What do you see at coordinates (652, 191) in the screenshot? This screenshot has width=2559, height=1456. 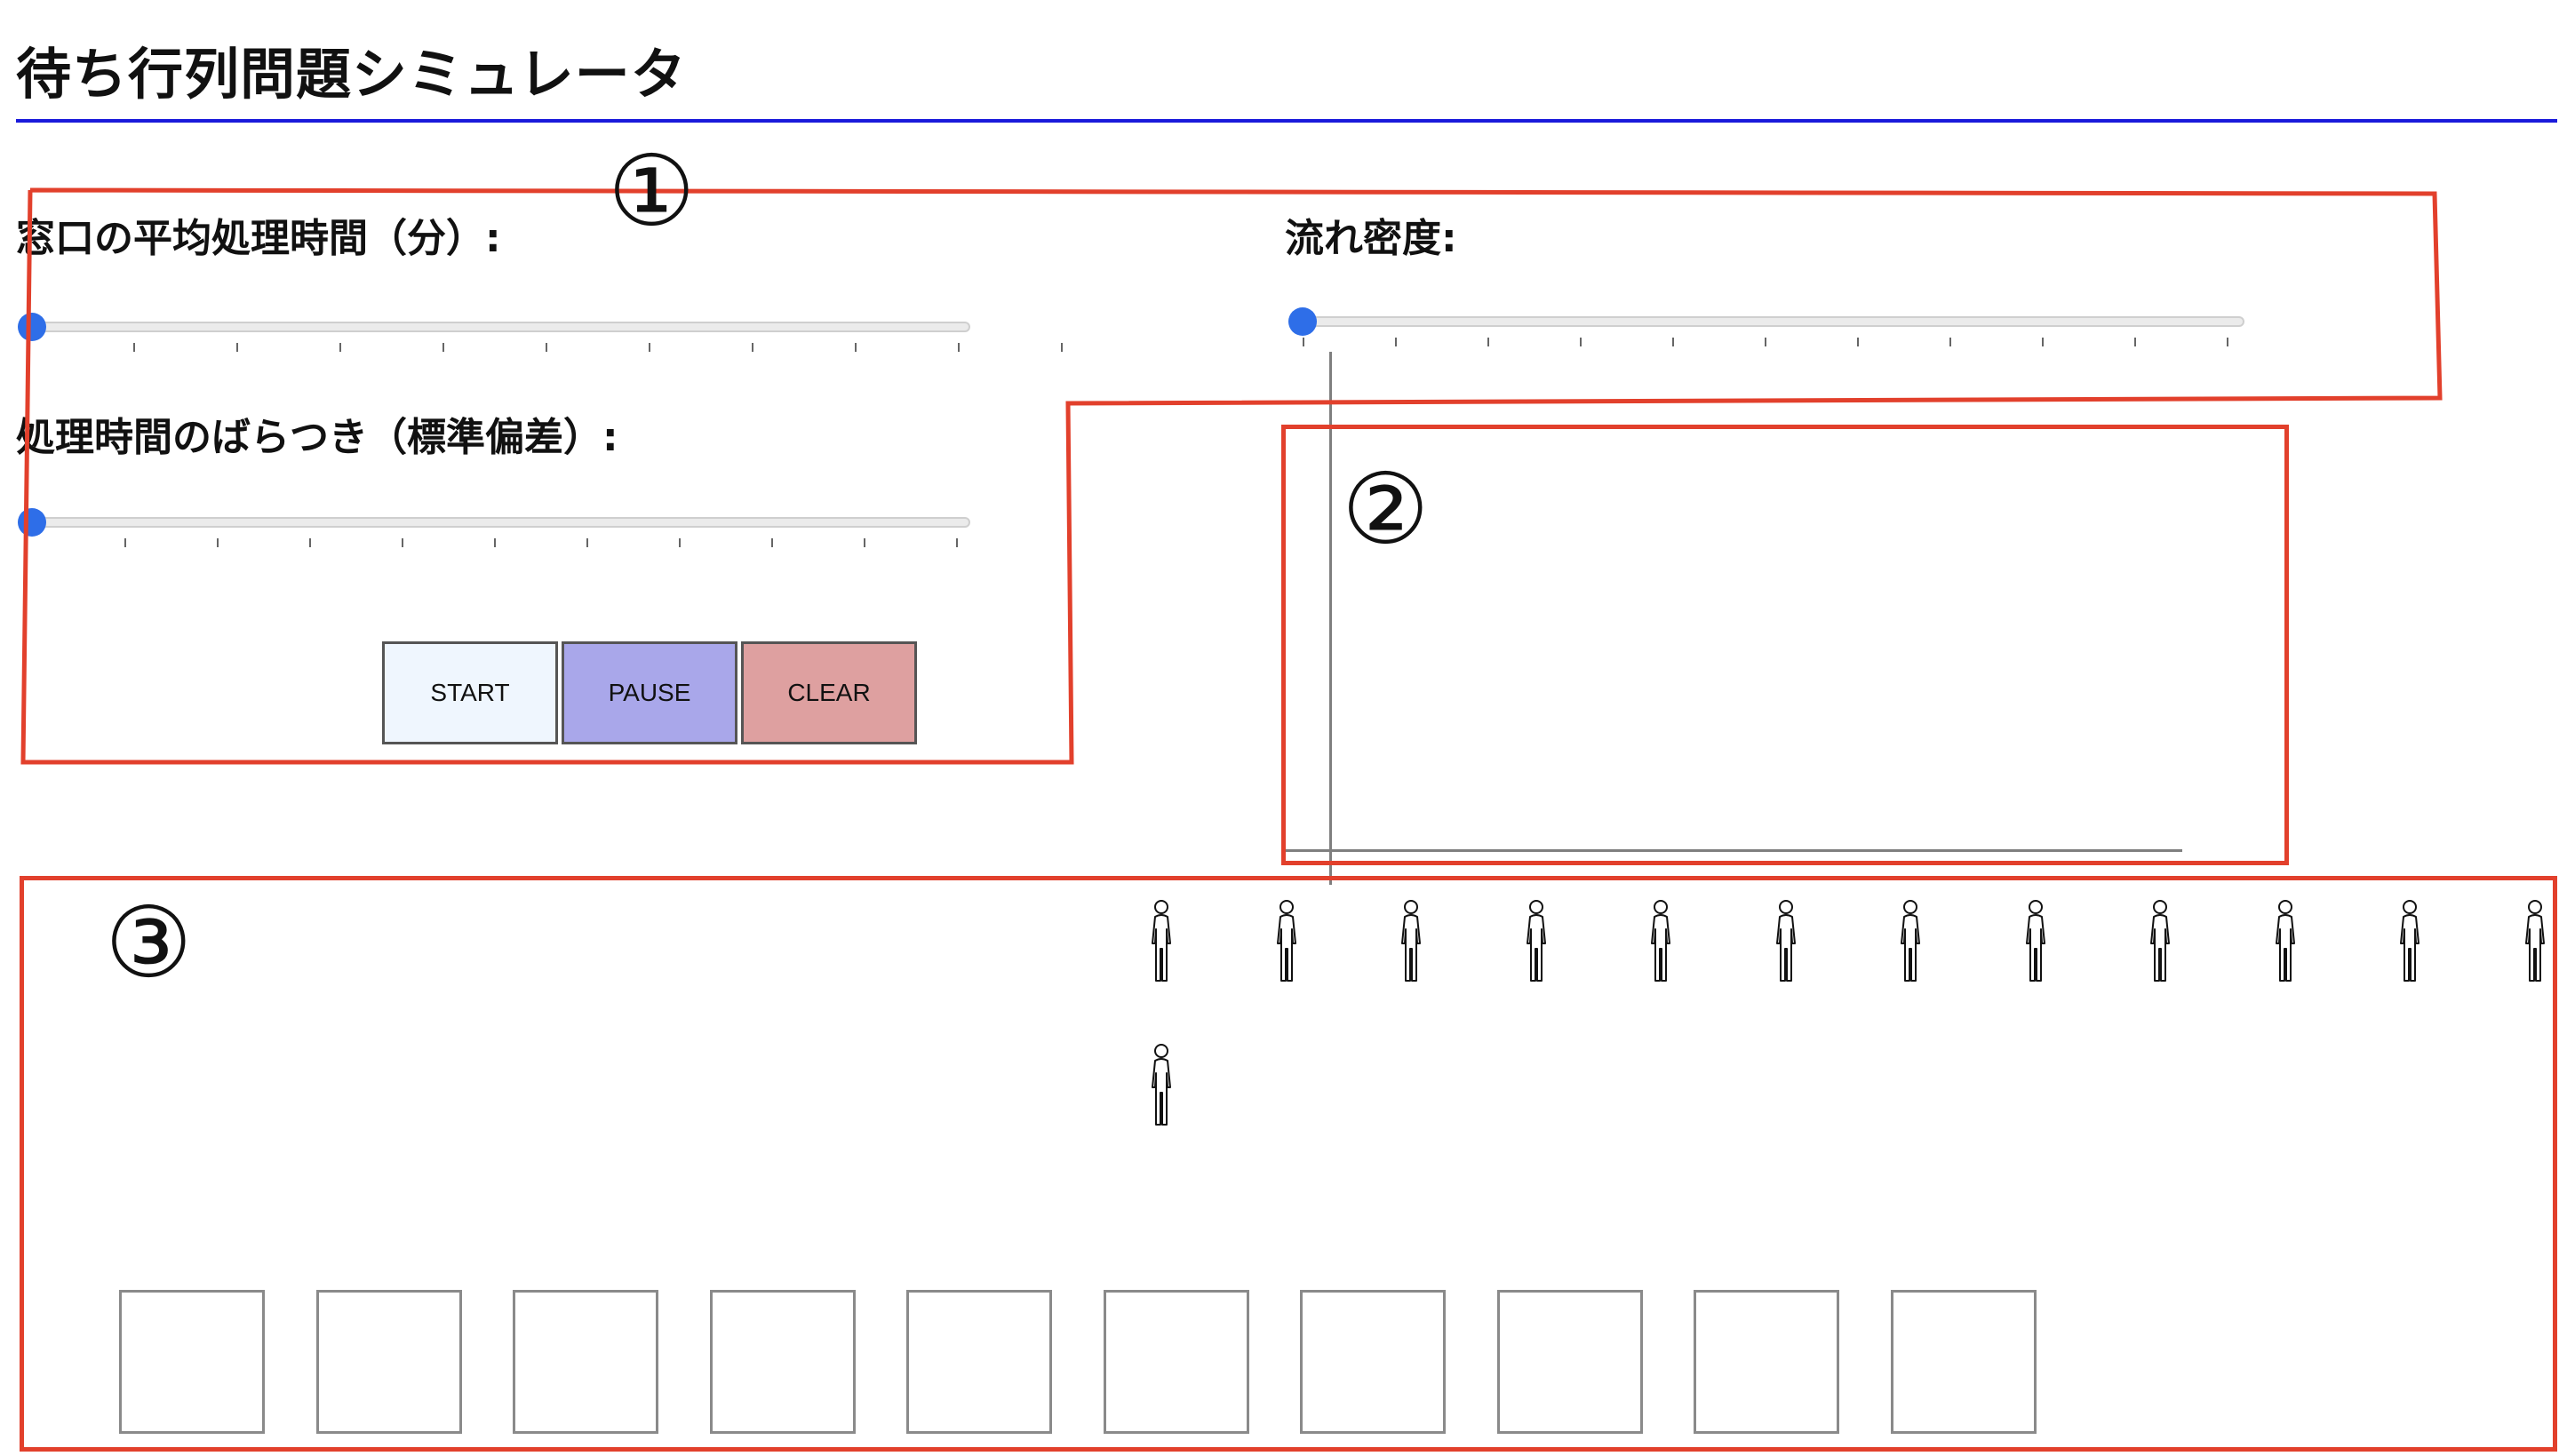 I see `annotation-number-1: ①` at bounding box center [652, 191].